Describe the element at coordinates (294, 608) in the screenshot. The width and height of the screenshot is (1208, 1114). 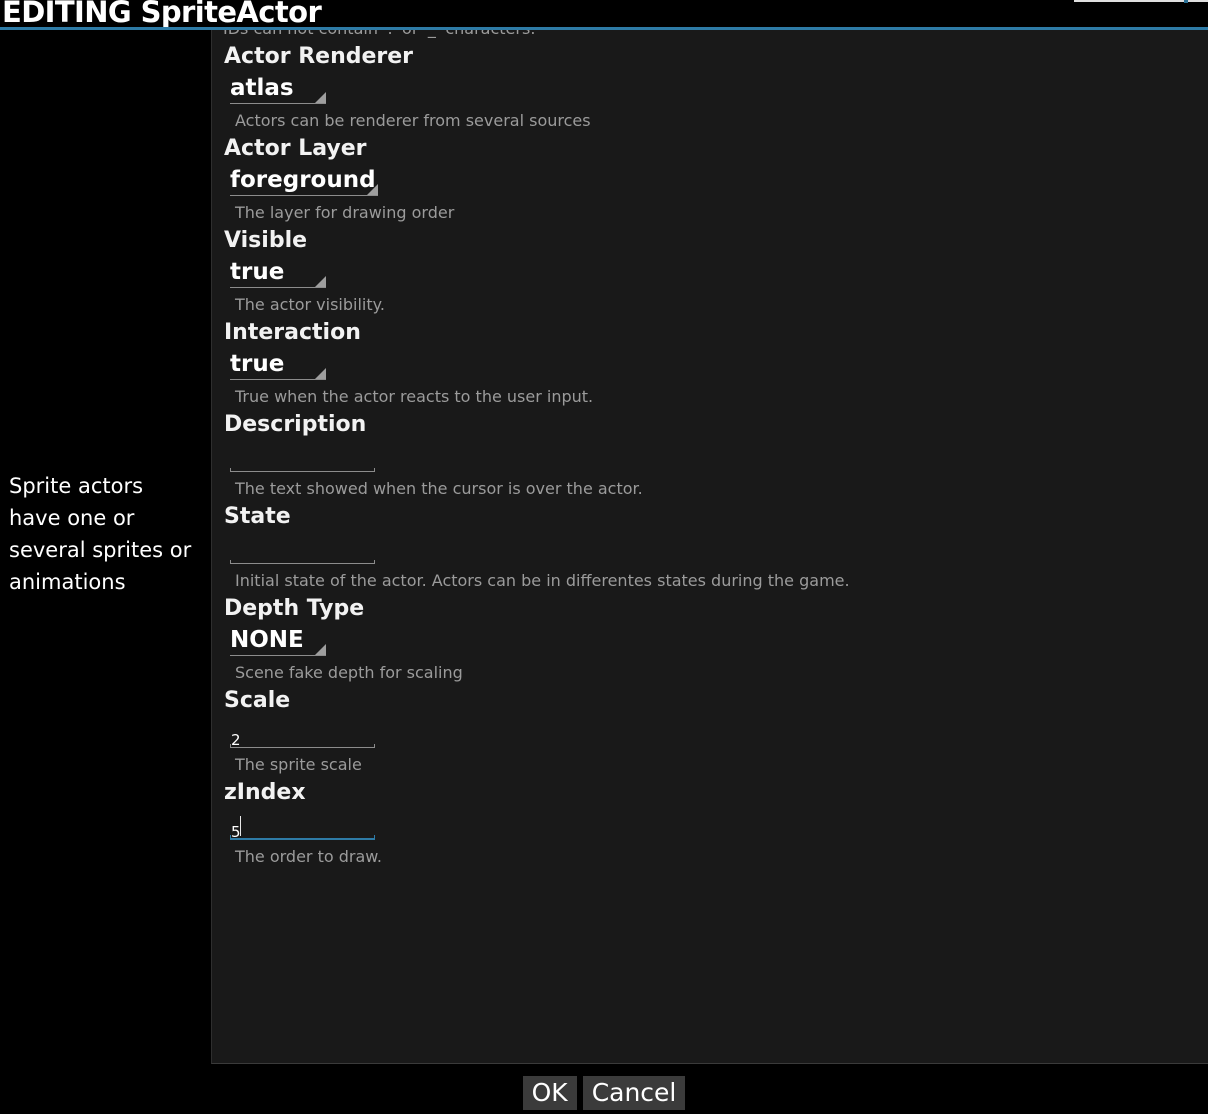
I see `property-label: Depth Type` at that location.